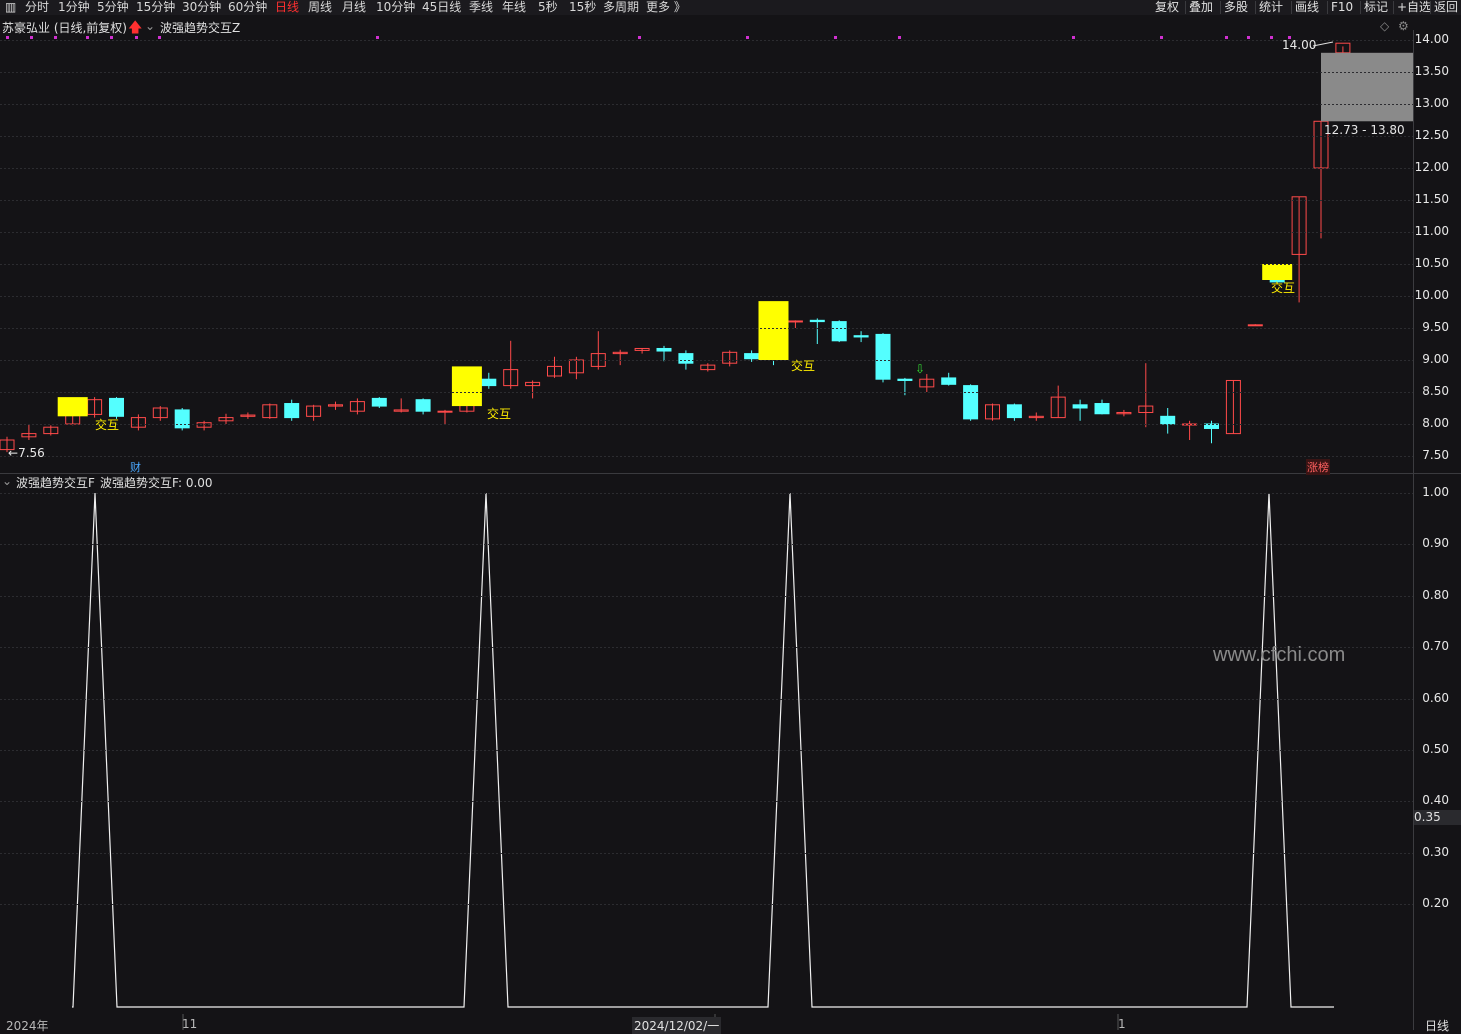 This screenshot has height=1034, width=1461. What do you see at coordinates (1236, 7) in the screenshot?
I see `toolbar-button: 多股` at bounding box center [1236, 7].